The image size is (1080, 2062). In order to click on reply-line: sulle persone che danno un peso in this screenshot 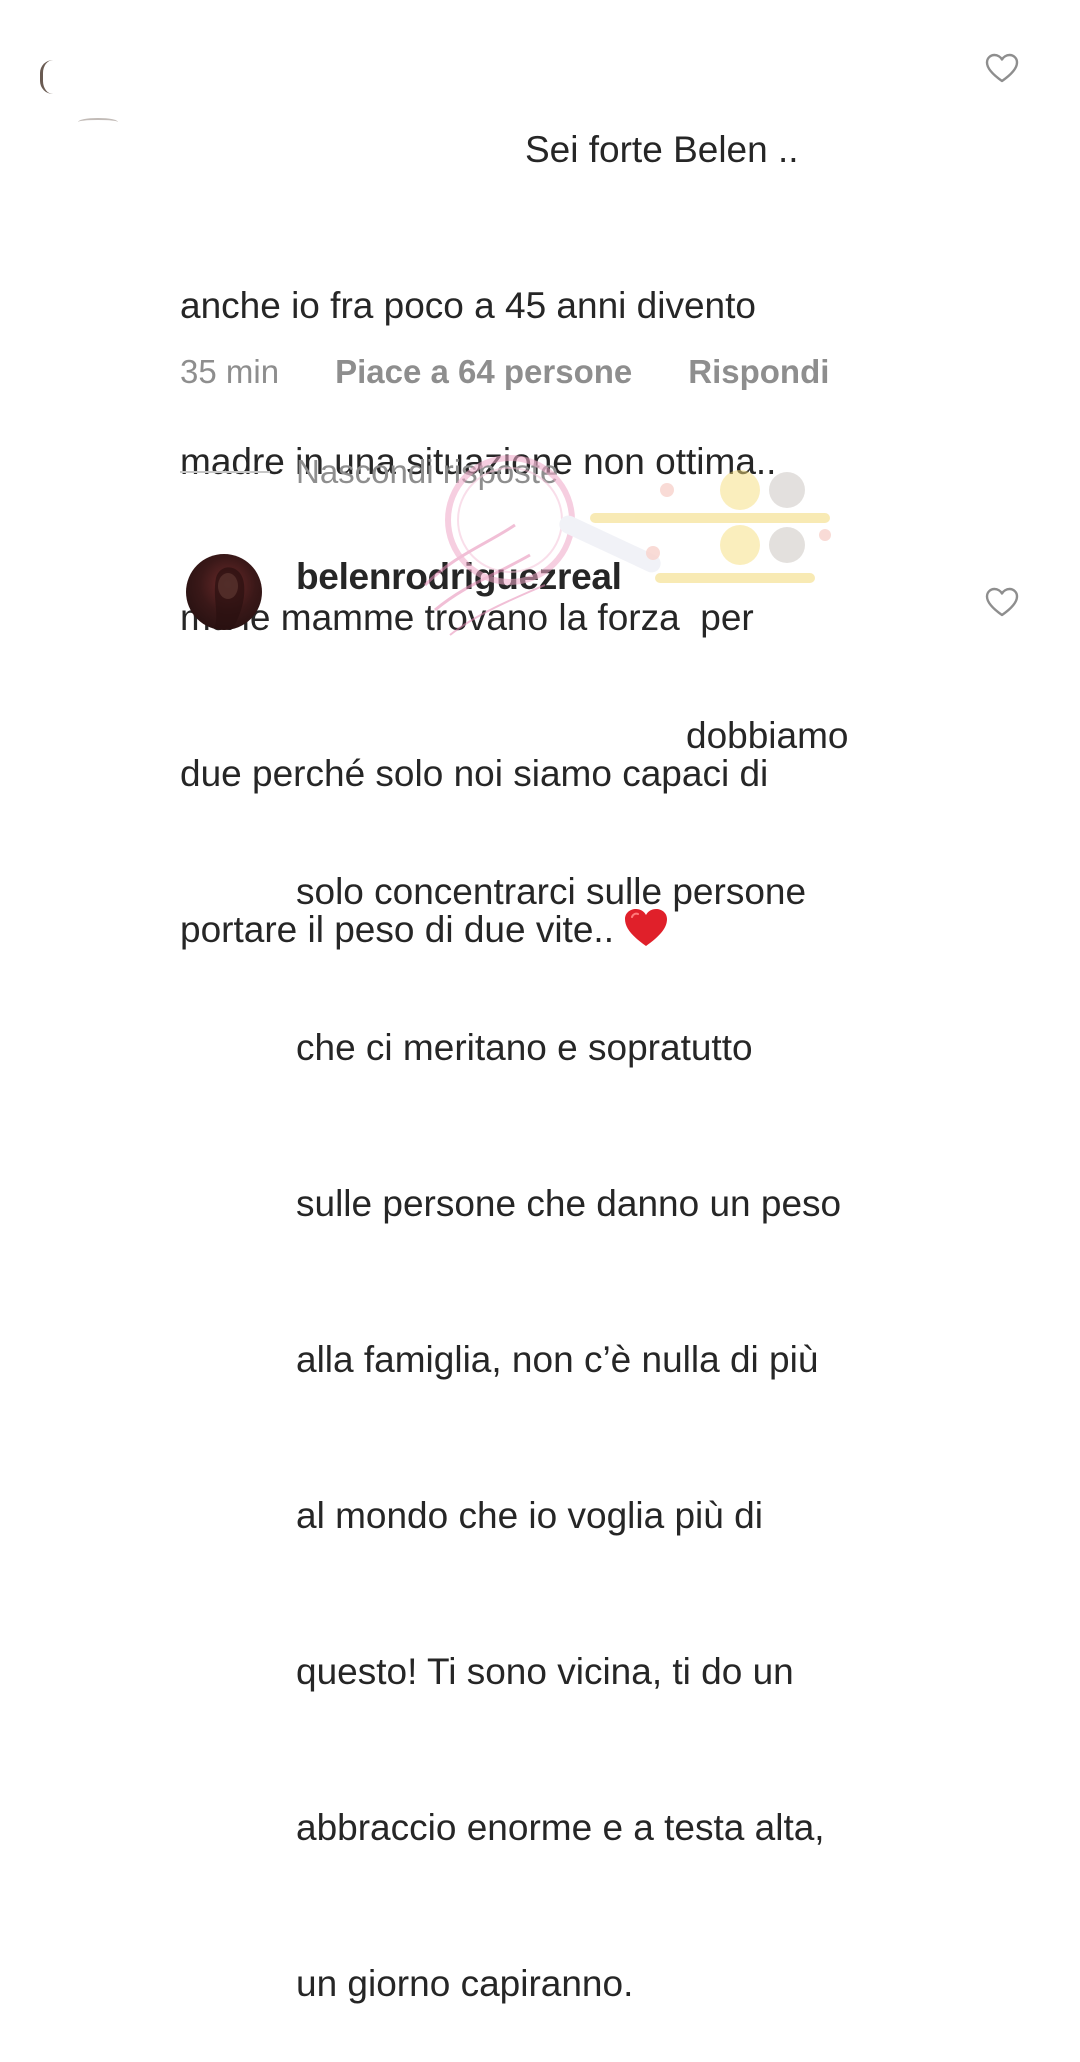, I will do `click(569, 1203)`.